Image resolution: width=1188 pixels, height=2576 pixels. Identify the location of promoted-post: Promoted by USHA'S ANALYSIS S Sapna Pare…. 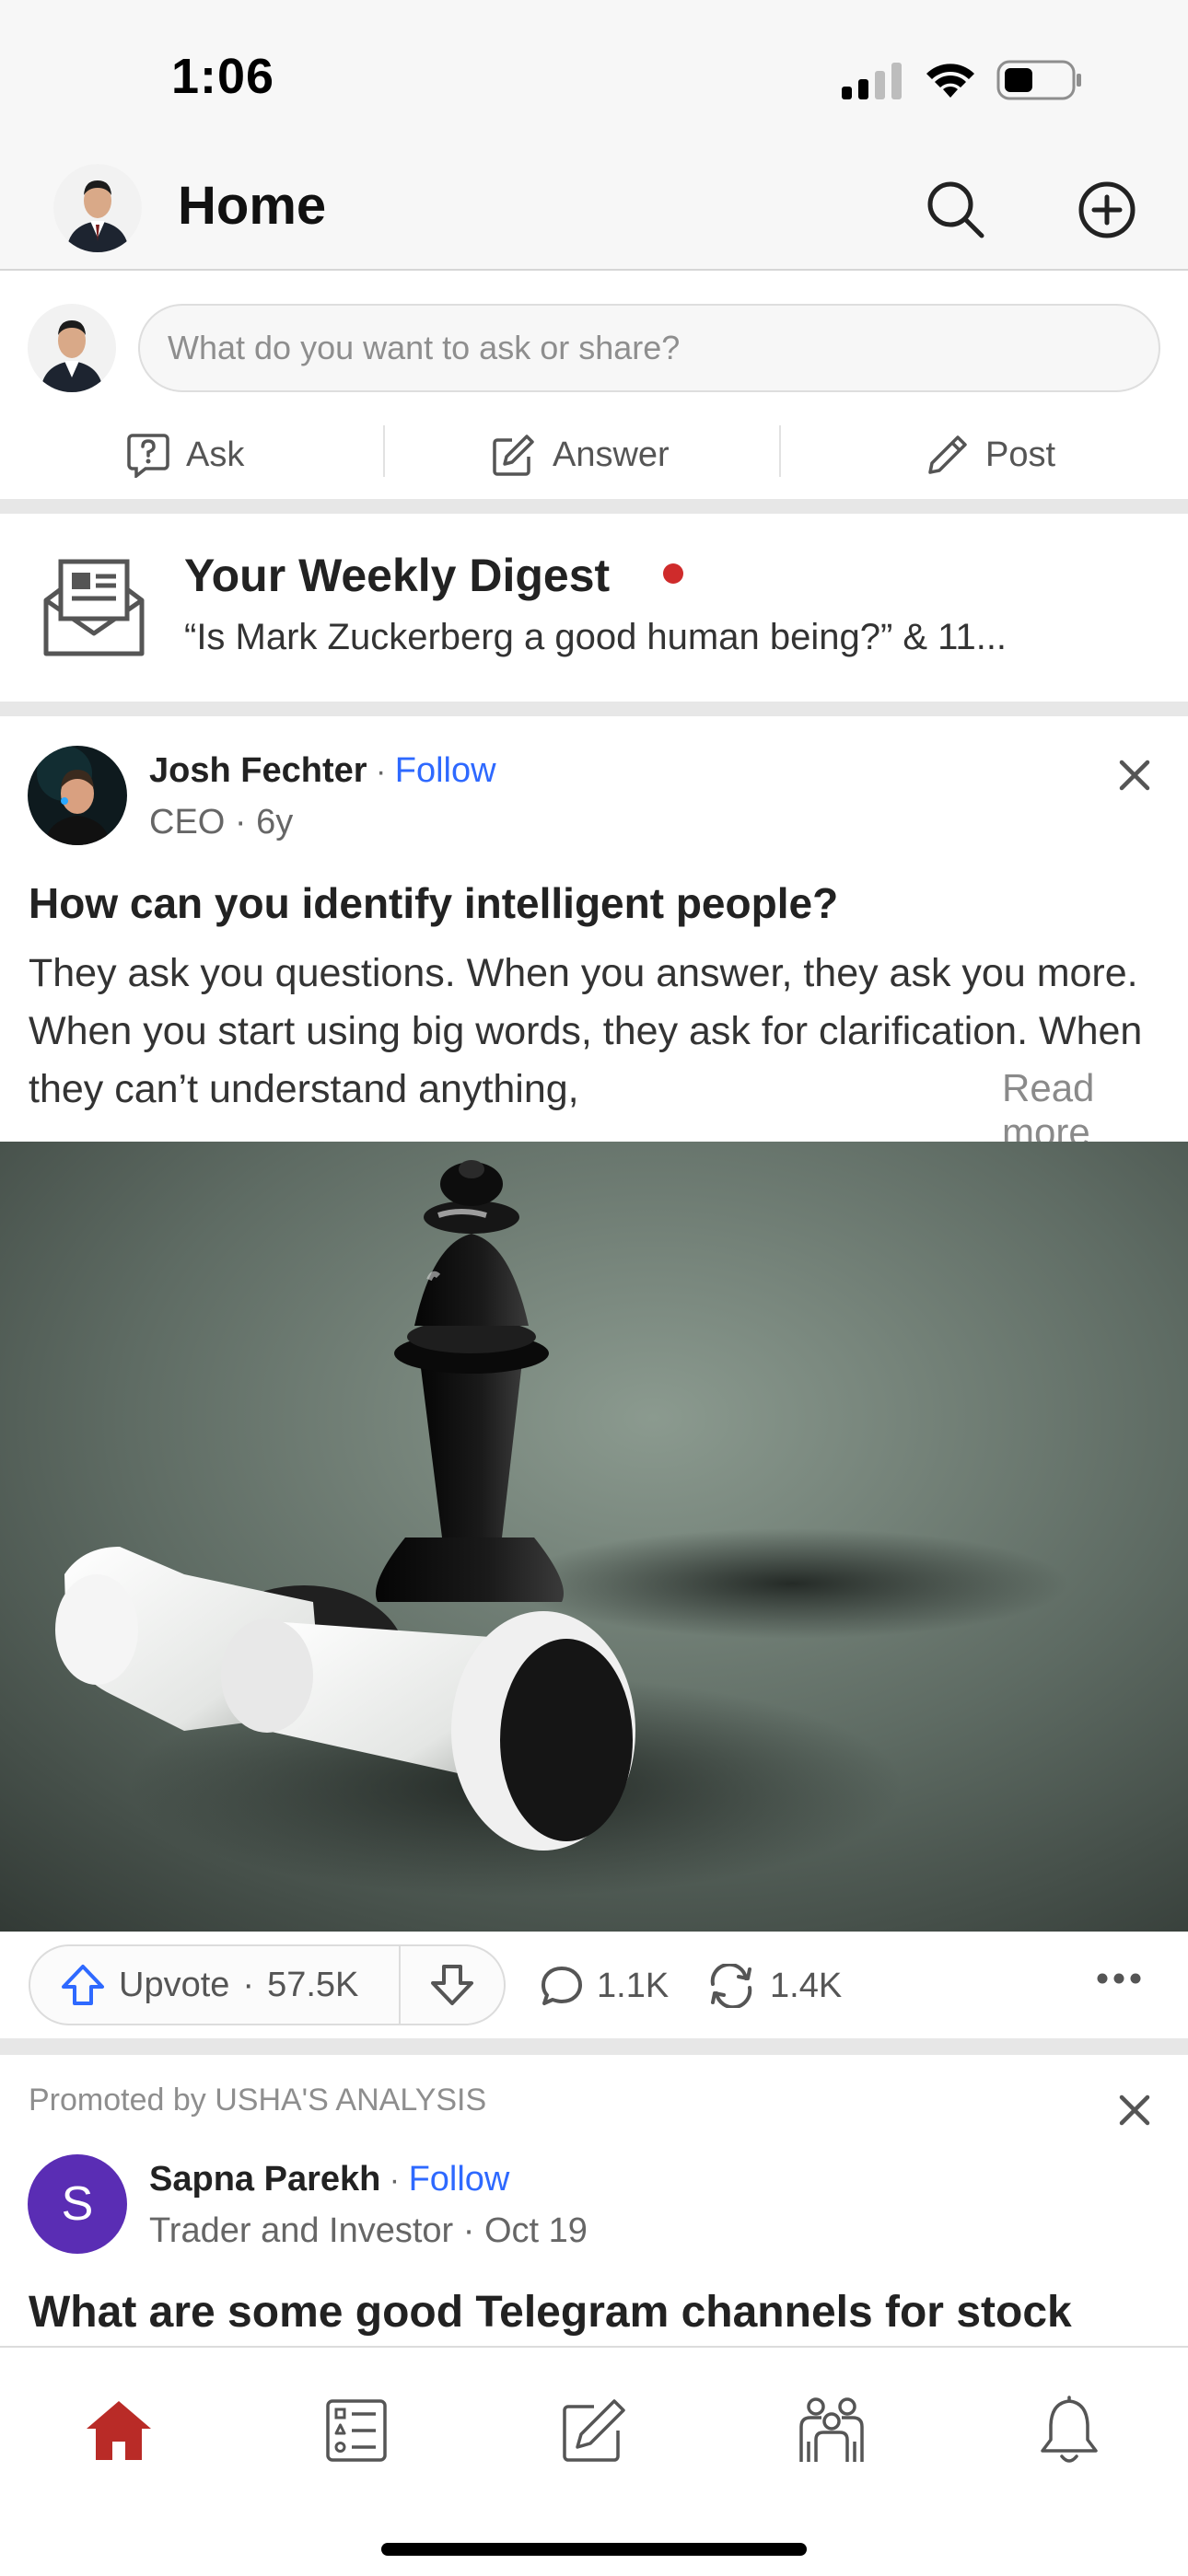
(594, 2200).